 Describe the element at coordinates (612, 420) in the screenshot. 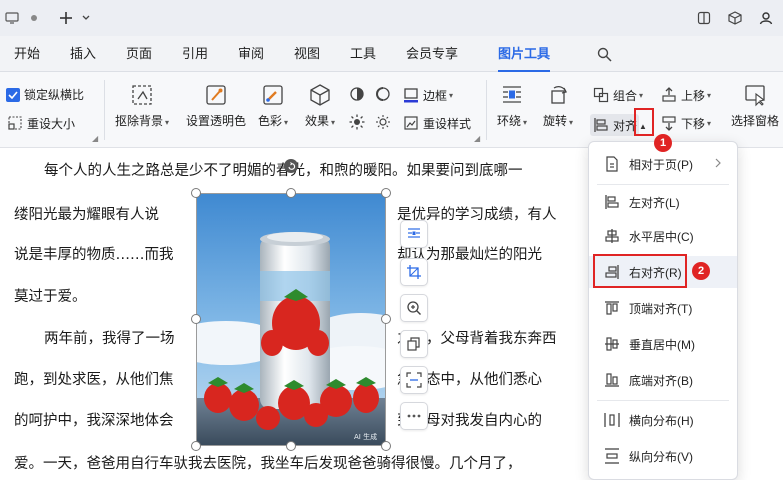

I see `distribute-h-icon` at that location.